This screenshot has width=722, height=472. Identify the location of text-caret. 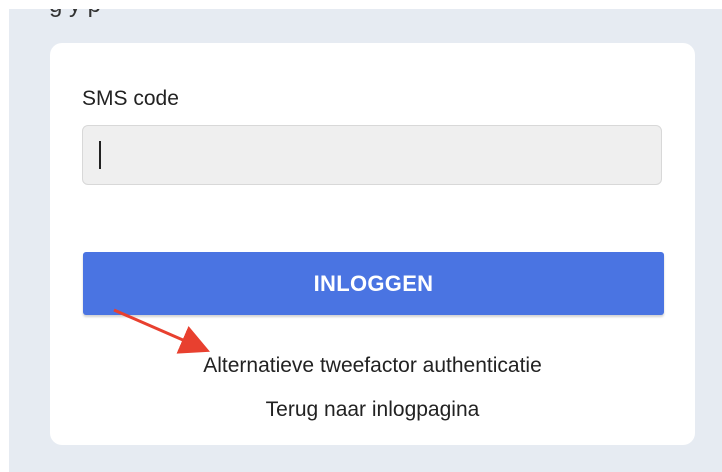
(100, 155).